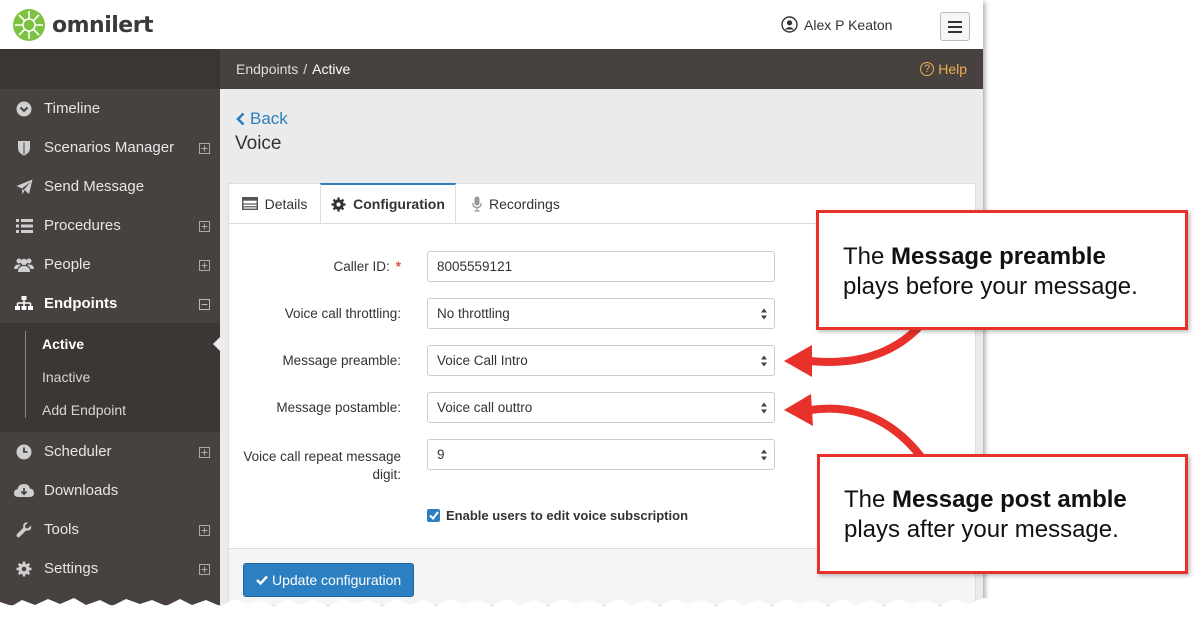  Describe the element at coordinates (110, 69) in the screenshot. I see `sidebar-header` at that location.